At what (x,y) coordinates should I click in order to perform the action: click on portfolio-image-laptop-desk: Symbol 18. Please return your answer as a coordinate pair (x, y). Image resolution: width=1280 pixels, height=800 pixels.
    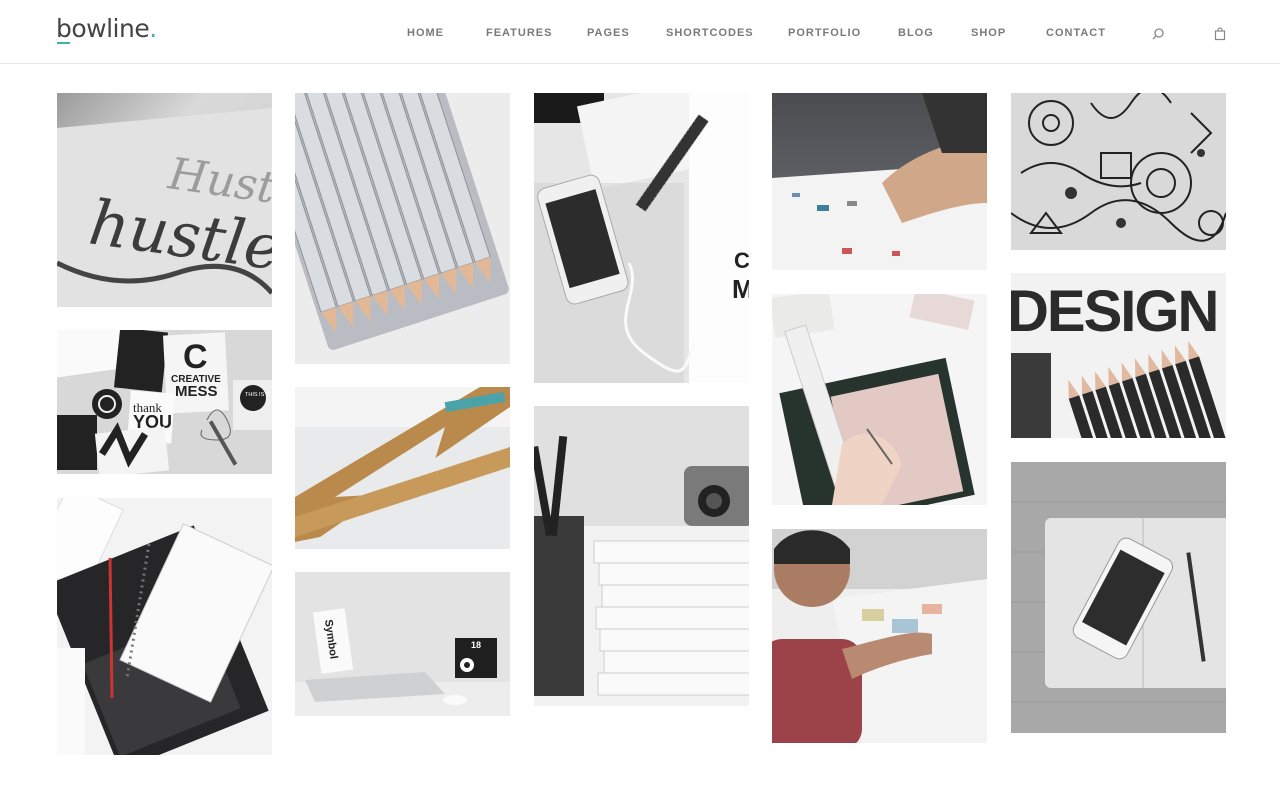
    Looking at the image, I should click on (402, 644).